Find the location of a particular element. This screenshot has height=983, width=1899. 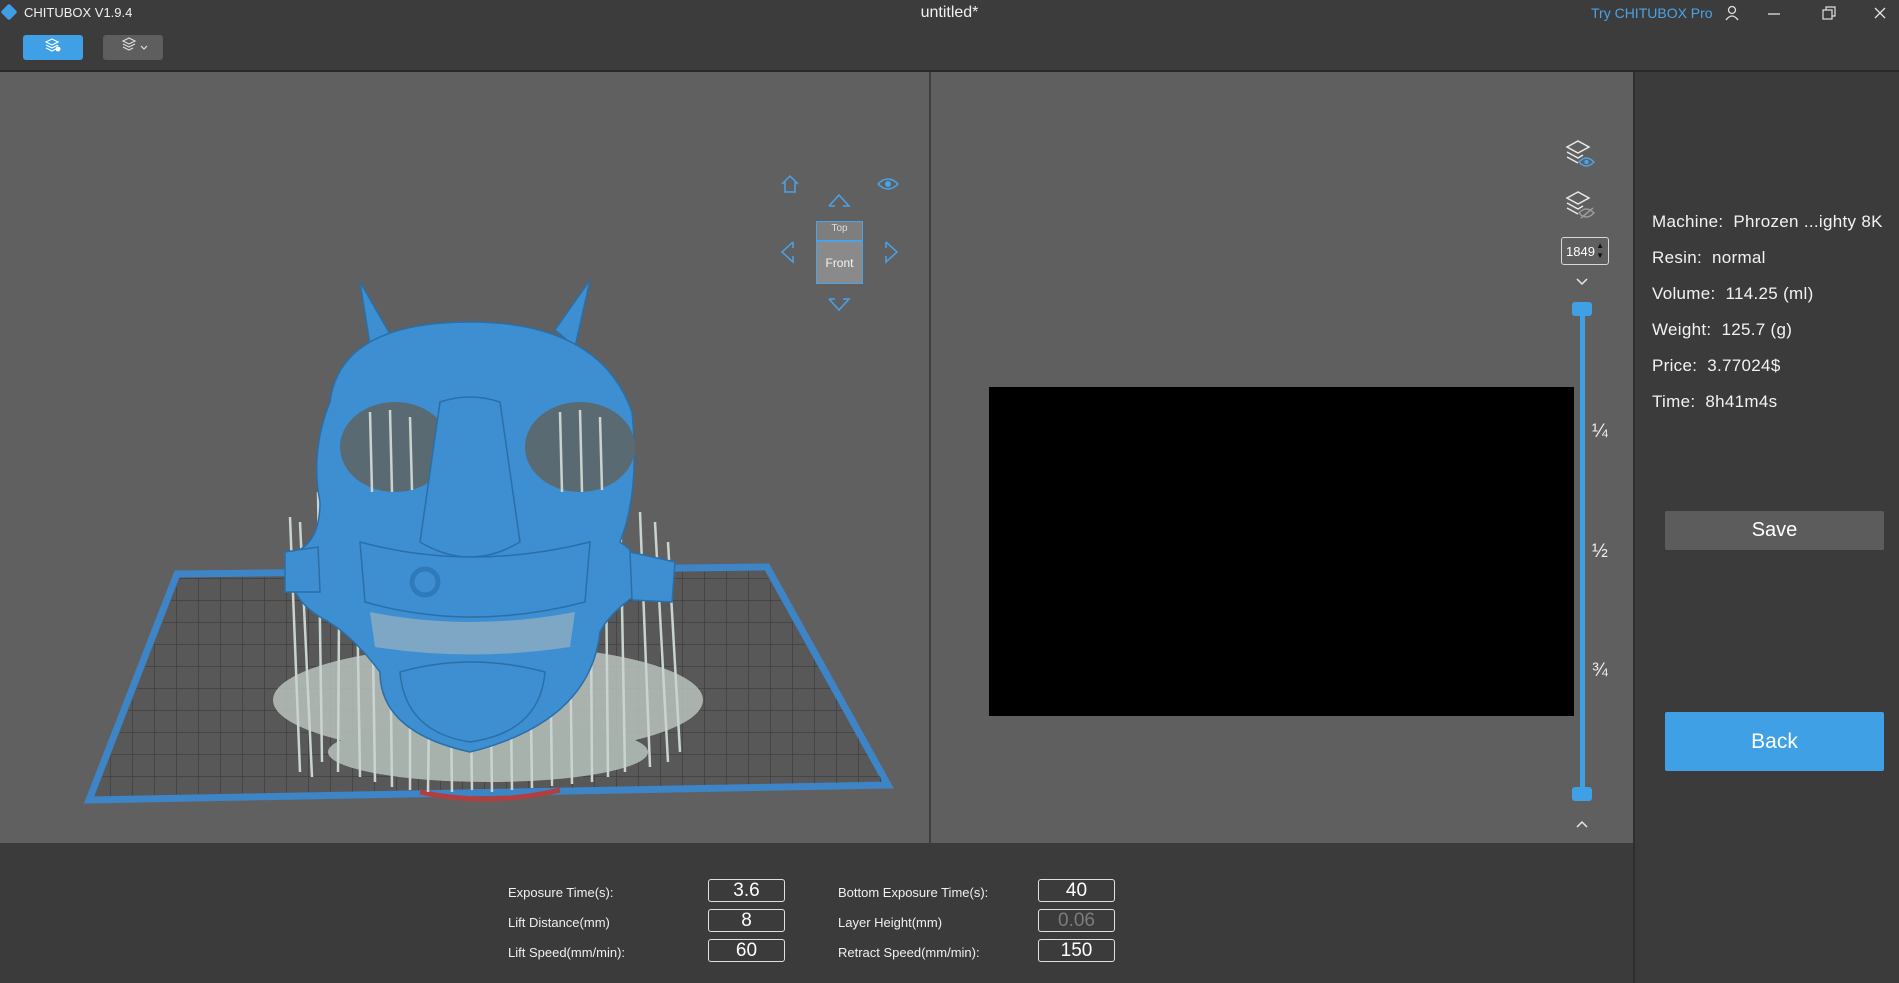

weight-label: Weight: is located at coordinates (1682, 329).